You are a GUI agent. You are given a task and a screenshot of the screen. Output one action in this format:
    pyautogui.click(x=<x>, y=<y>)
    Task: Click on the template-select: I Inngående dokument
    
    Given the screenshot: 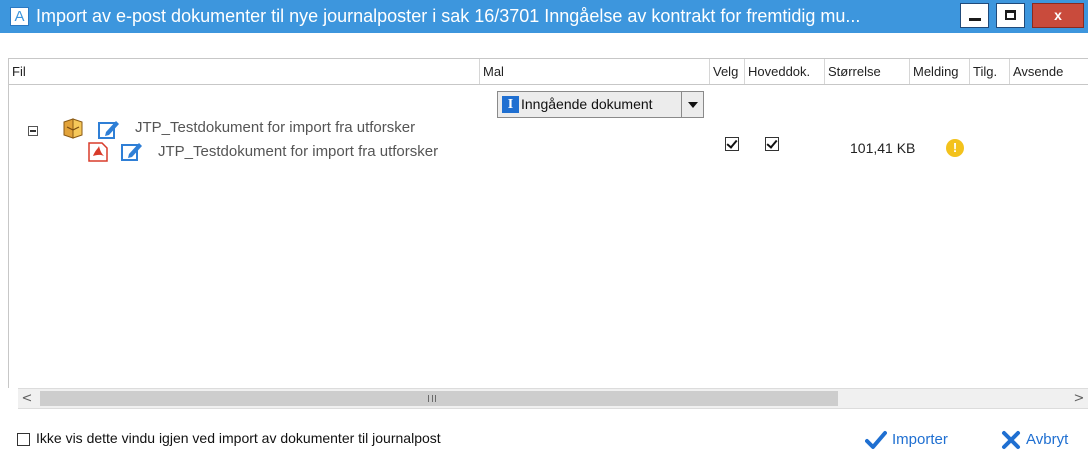 What is the action you would take?
    pyautogui.click(x=600, y=104)
    